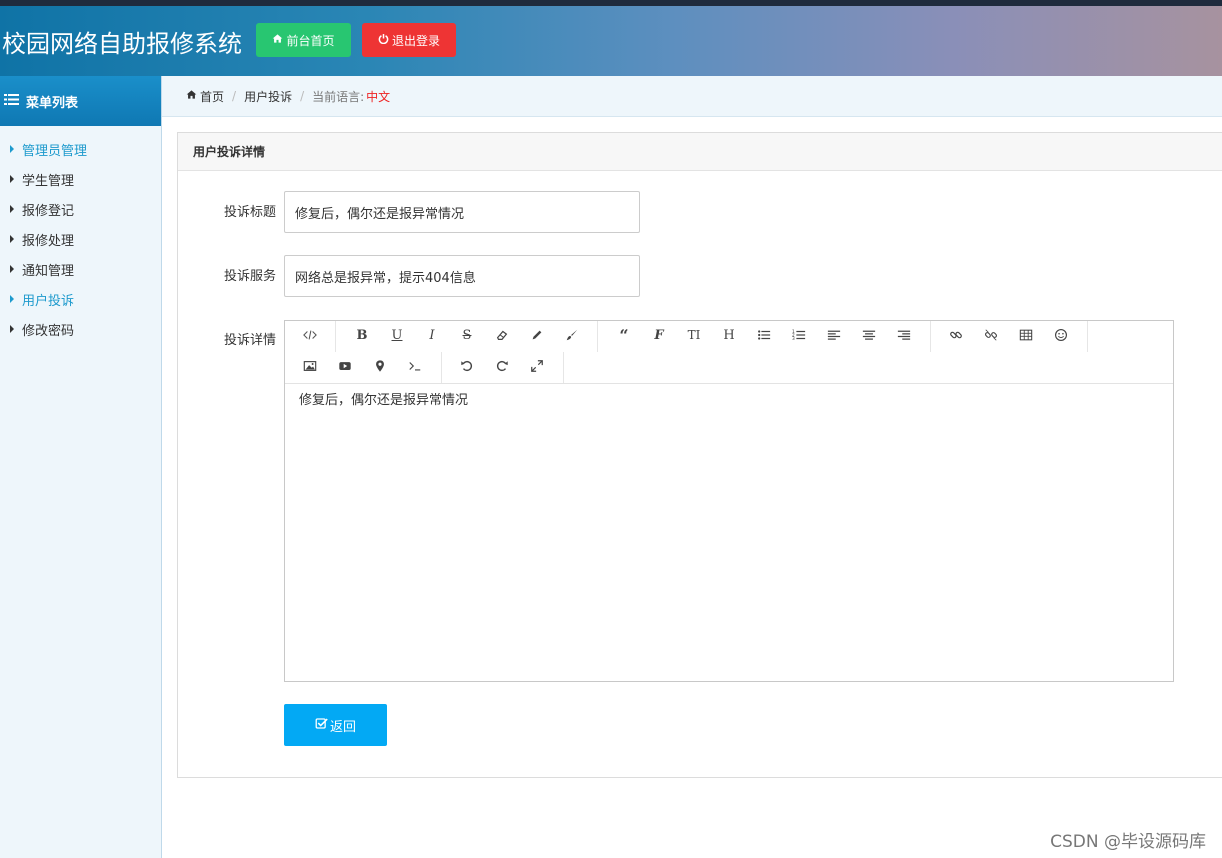 The image size is (1222, 858). I want to click on panel-title: 用户投诉详情, so click(700, 152).